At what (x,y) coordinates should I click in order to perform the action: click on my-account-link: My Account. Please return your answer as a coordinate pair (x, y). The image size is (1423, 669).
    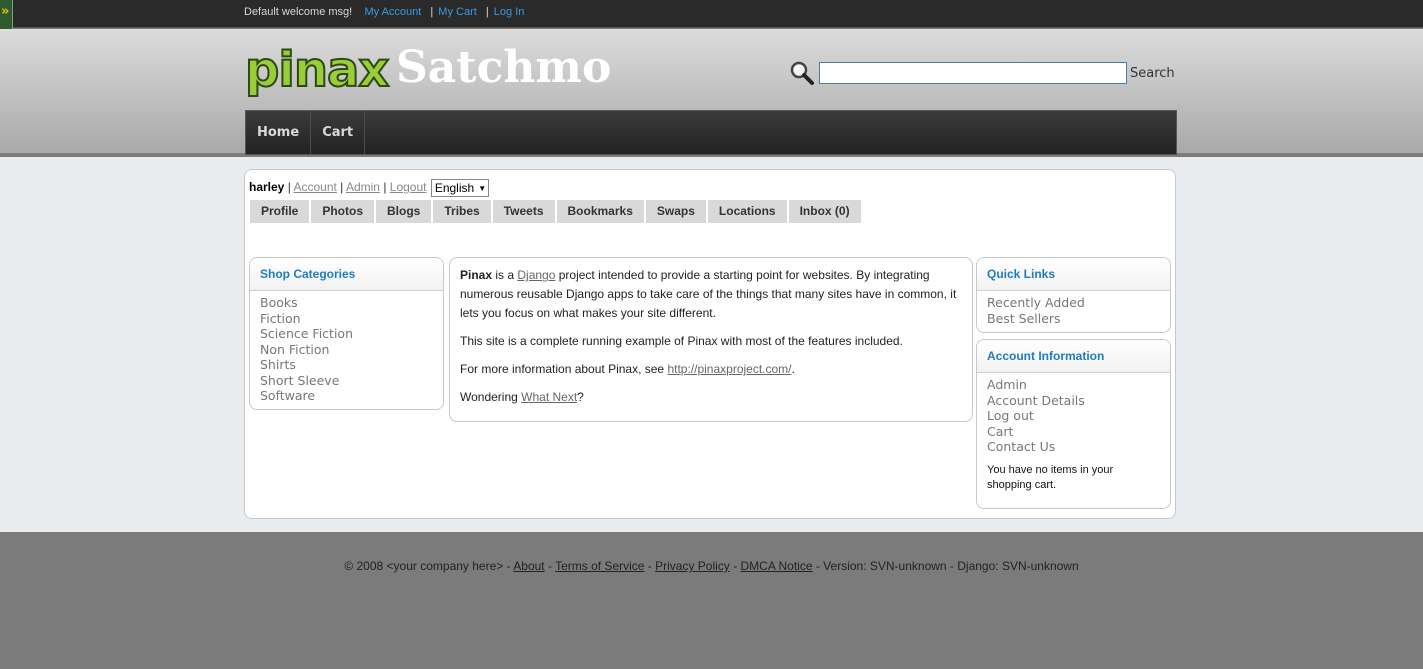
    Looking at the image, I should click on (392, 12).